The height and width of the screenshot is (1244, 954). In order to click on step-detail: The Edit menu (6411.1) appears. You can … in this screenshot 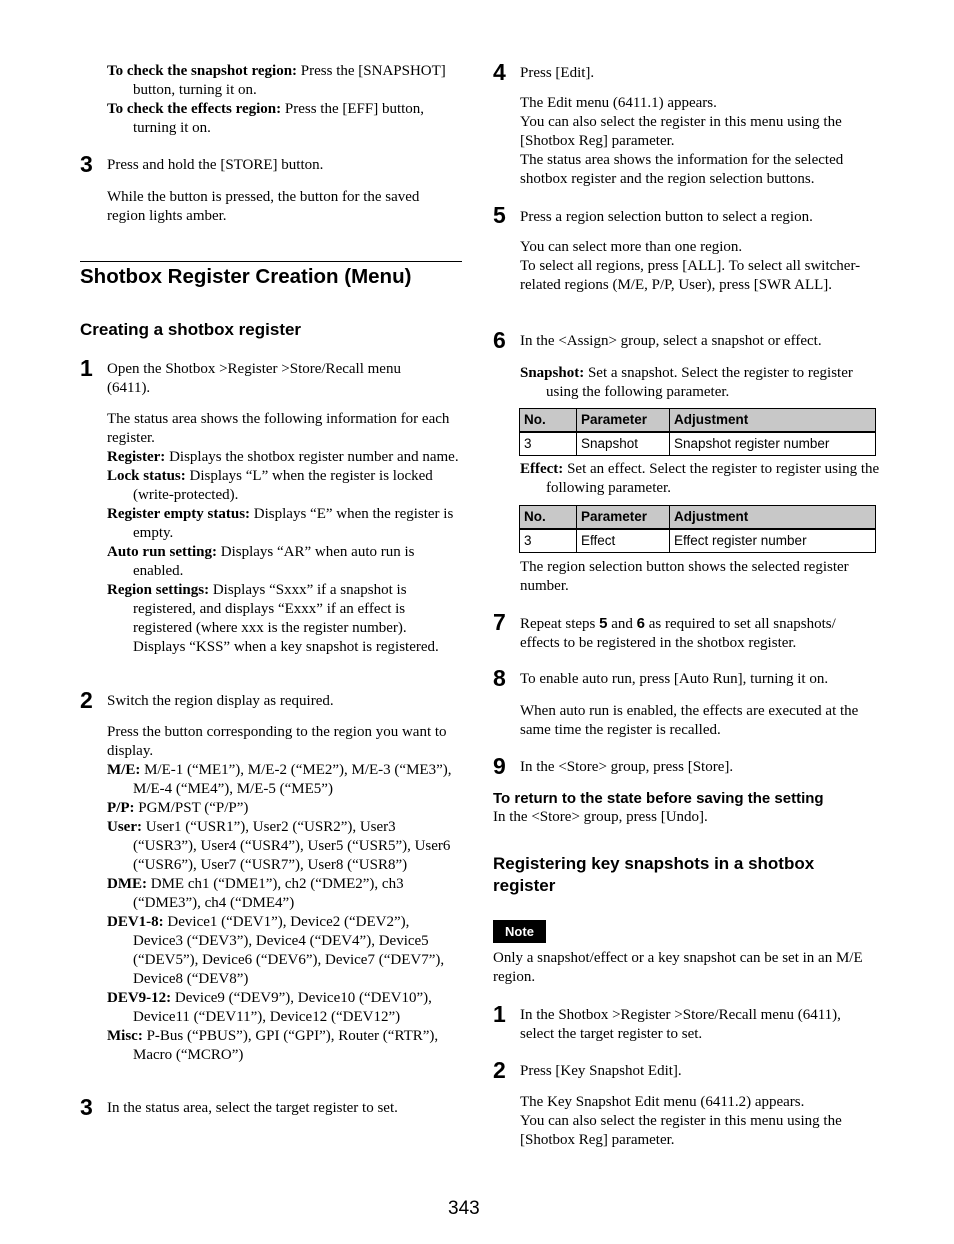, I will do `click(682, 141)`.